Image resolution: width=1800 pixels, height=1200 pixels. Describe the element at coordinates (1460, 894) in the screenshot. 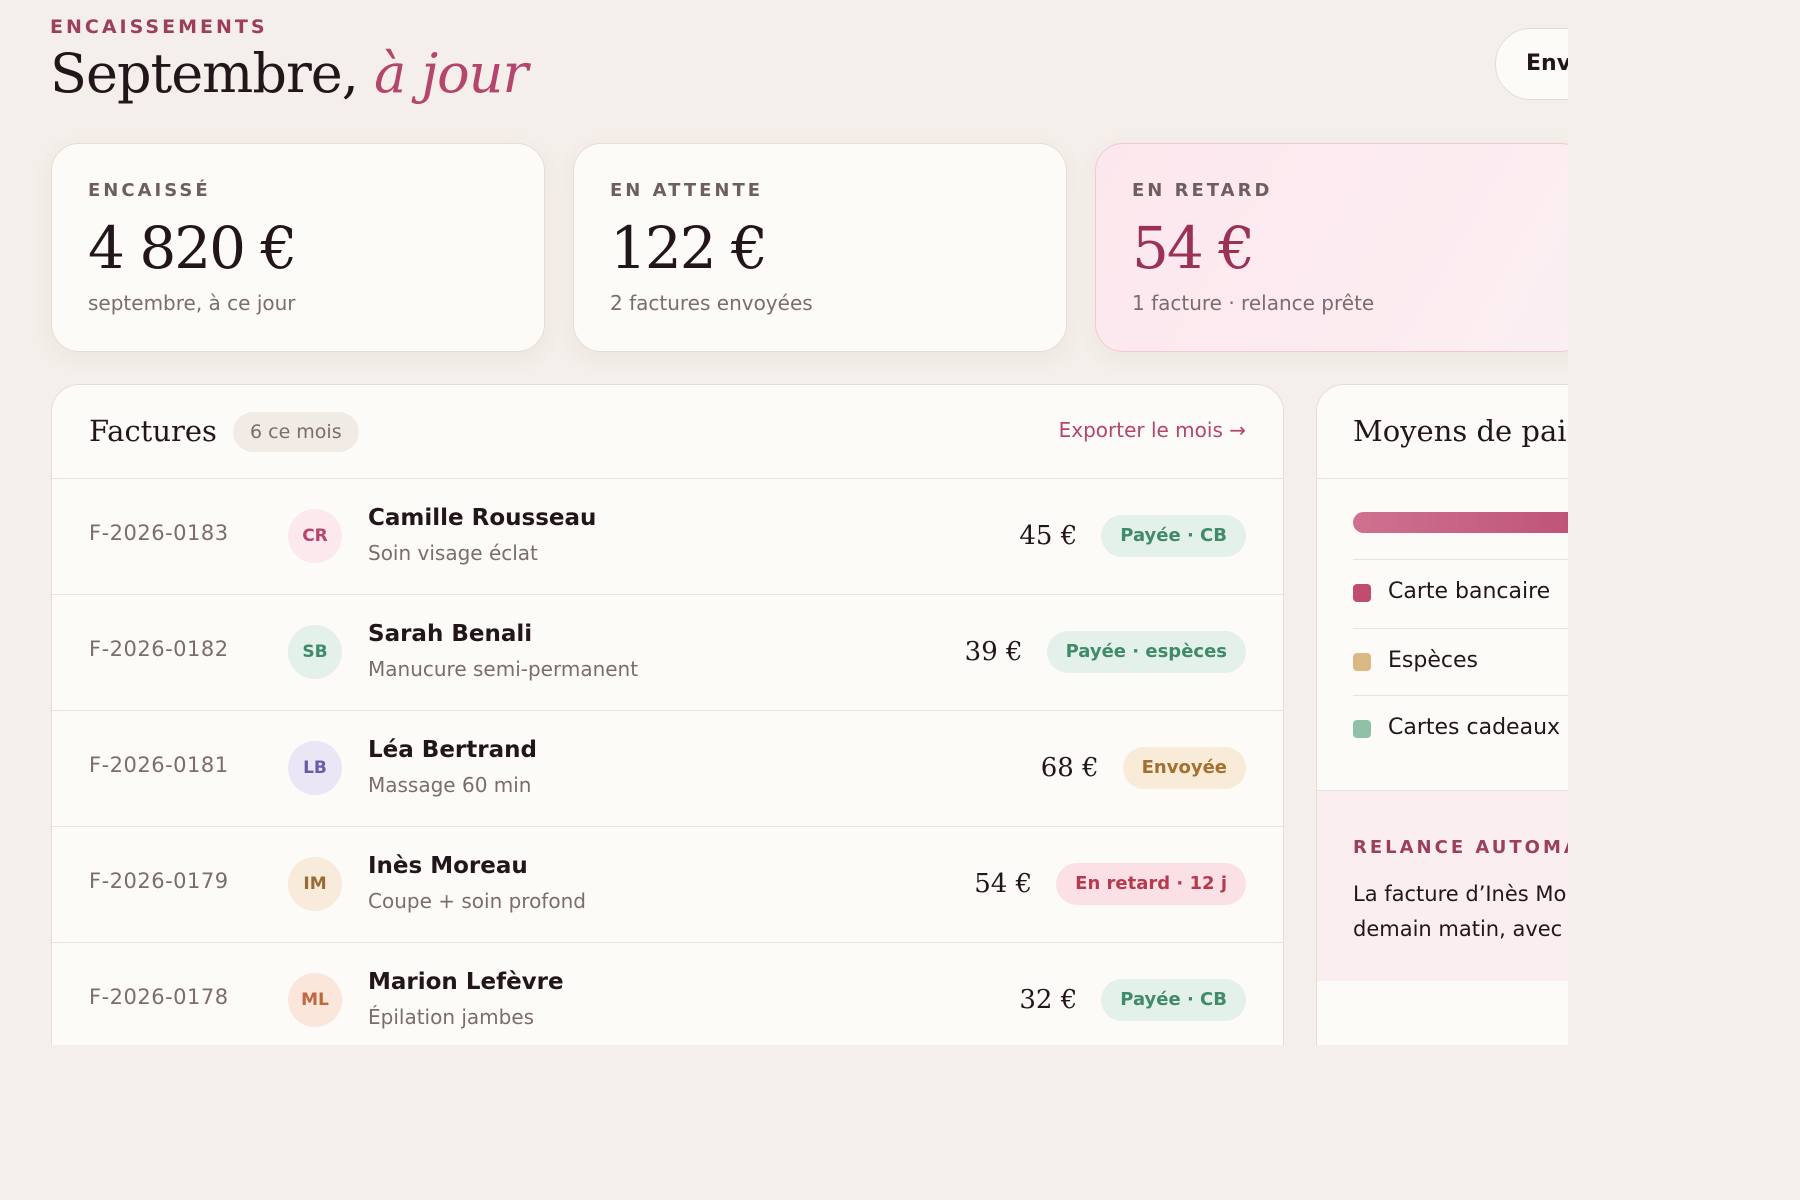

I see `reminder-text-line: La facture d’Inès Mo` at that location.